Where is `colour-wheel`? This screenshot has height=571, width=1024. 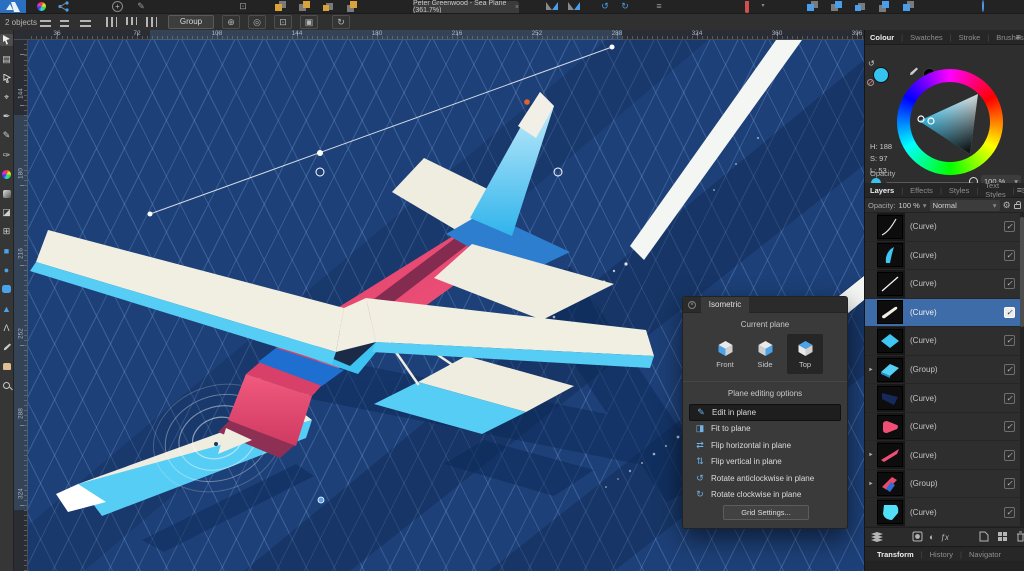
colour-wheel is located at coordinates (950, 122).